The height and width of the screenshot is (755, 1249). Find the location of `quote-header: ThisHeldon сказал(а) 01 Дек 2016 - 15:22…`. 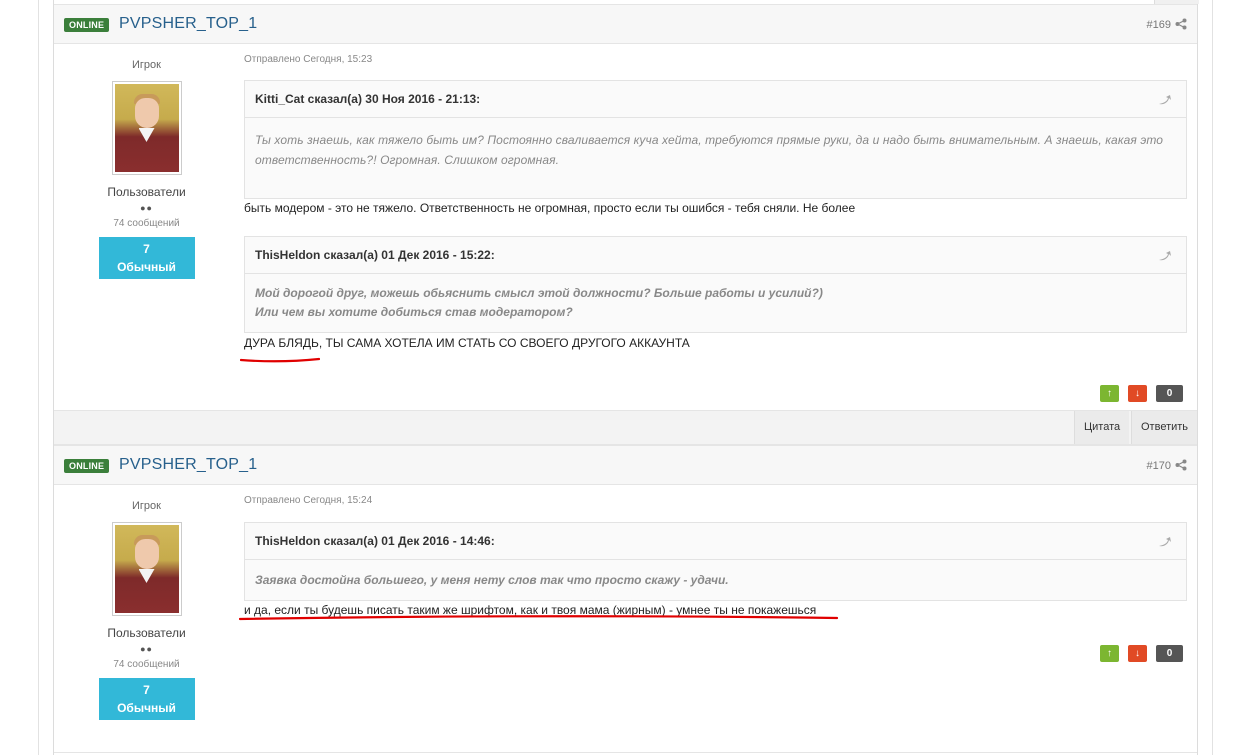

quote-header: ThisHeldon сказал(а) 01 Дек 2016 - 15:22… is located at coordinates (715, 255).